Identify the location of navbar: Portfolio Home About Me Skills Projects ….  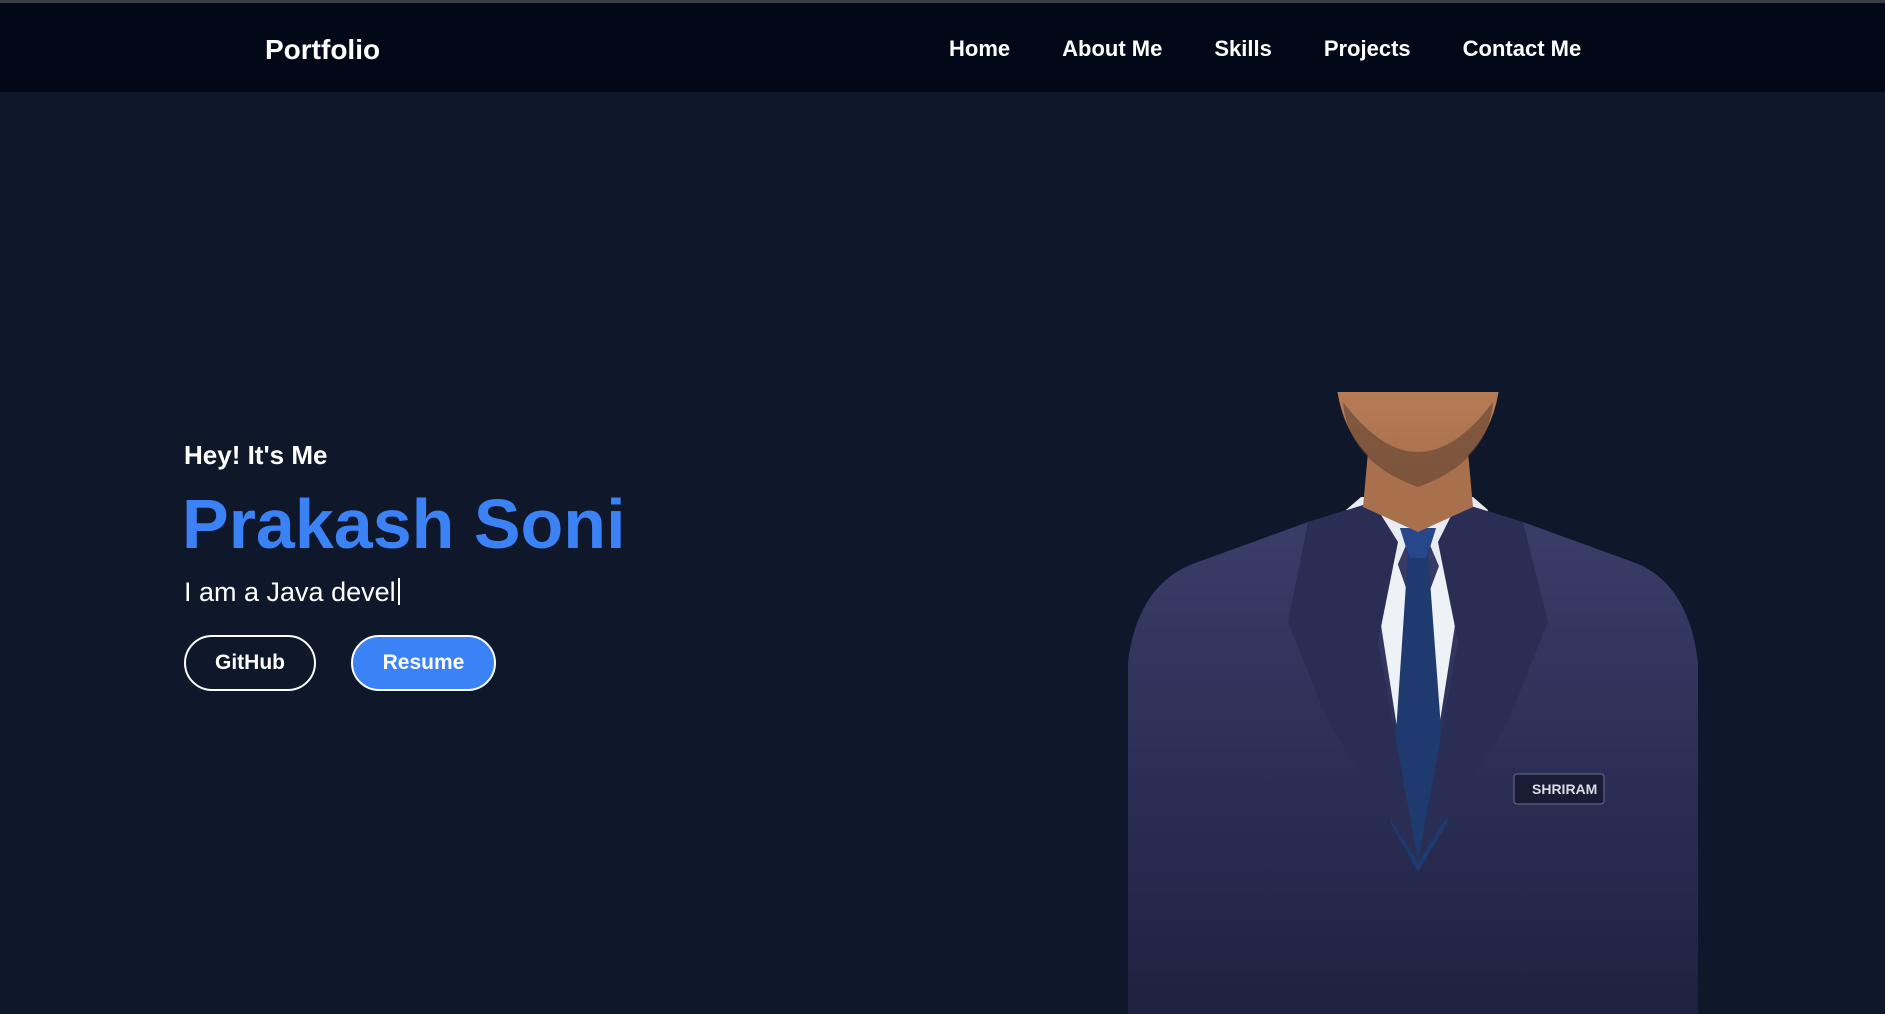
(942, 47).